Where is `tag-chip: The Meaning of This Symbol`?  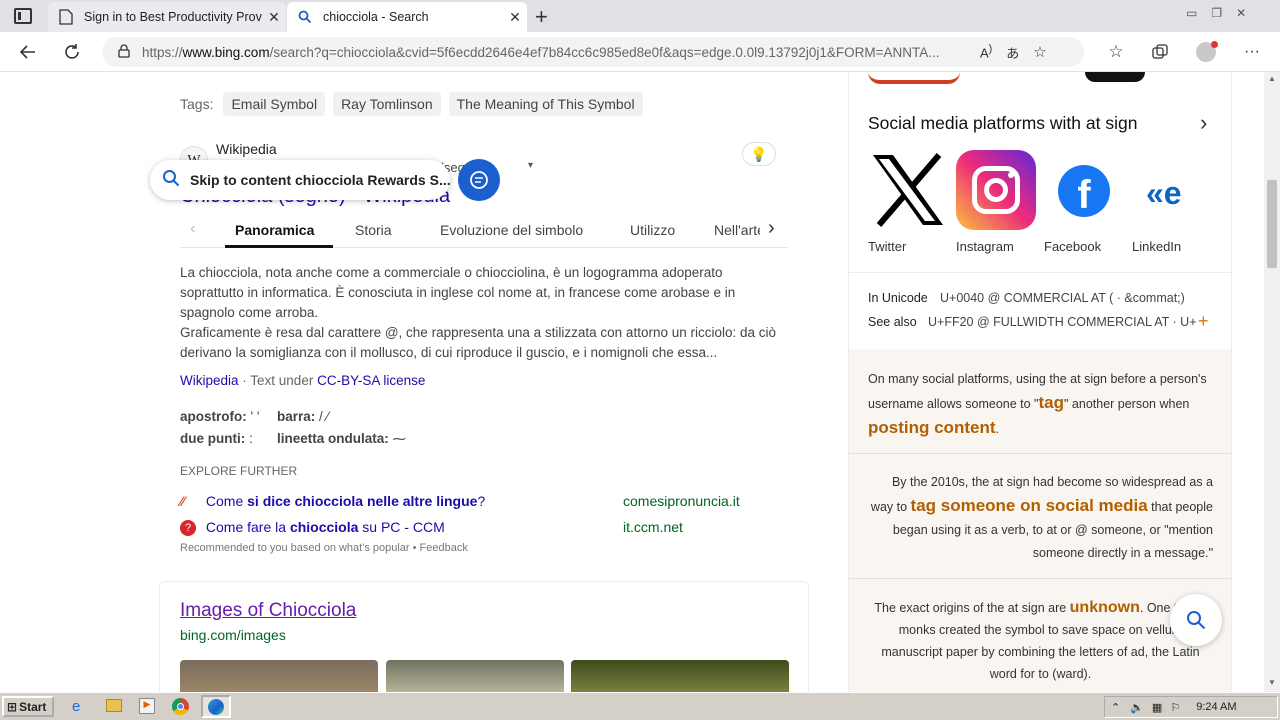
tag-chip: The Meaning of This Symbol is located at coordinates (545, 104).